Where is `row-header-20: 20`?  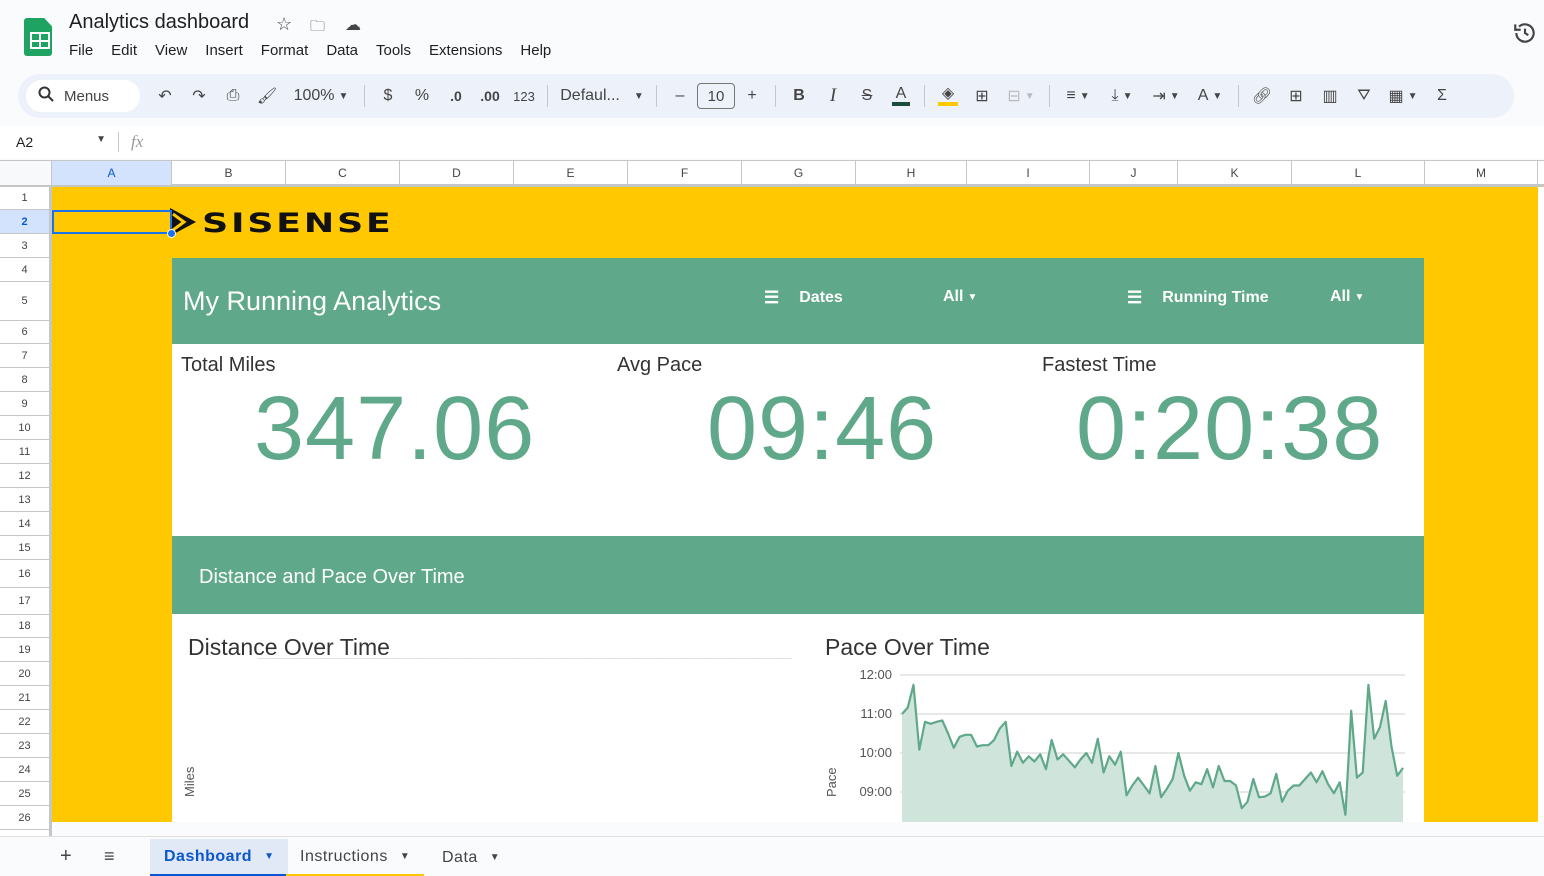 row-header-20: 20 is located at coordinates (24, 674).